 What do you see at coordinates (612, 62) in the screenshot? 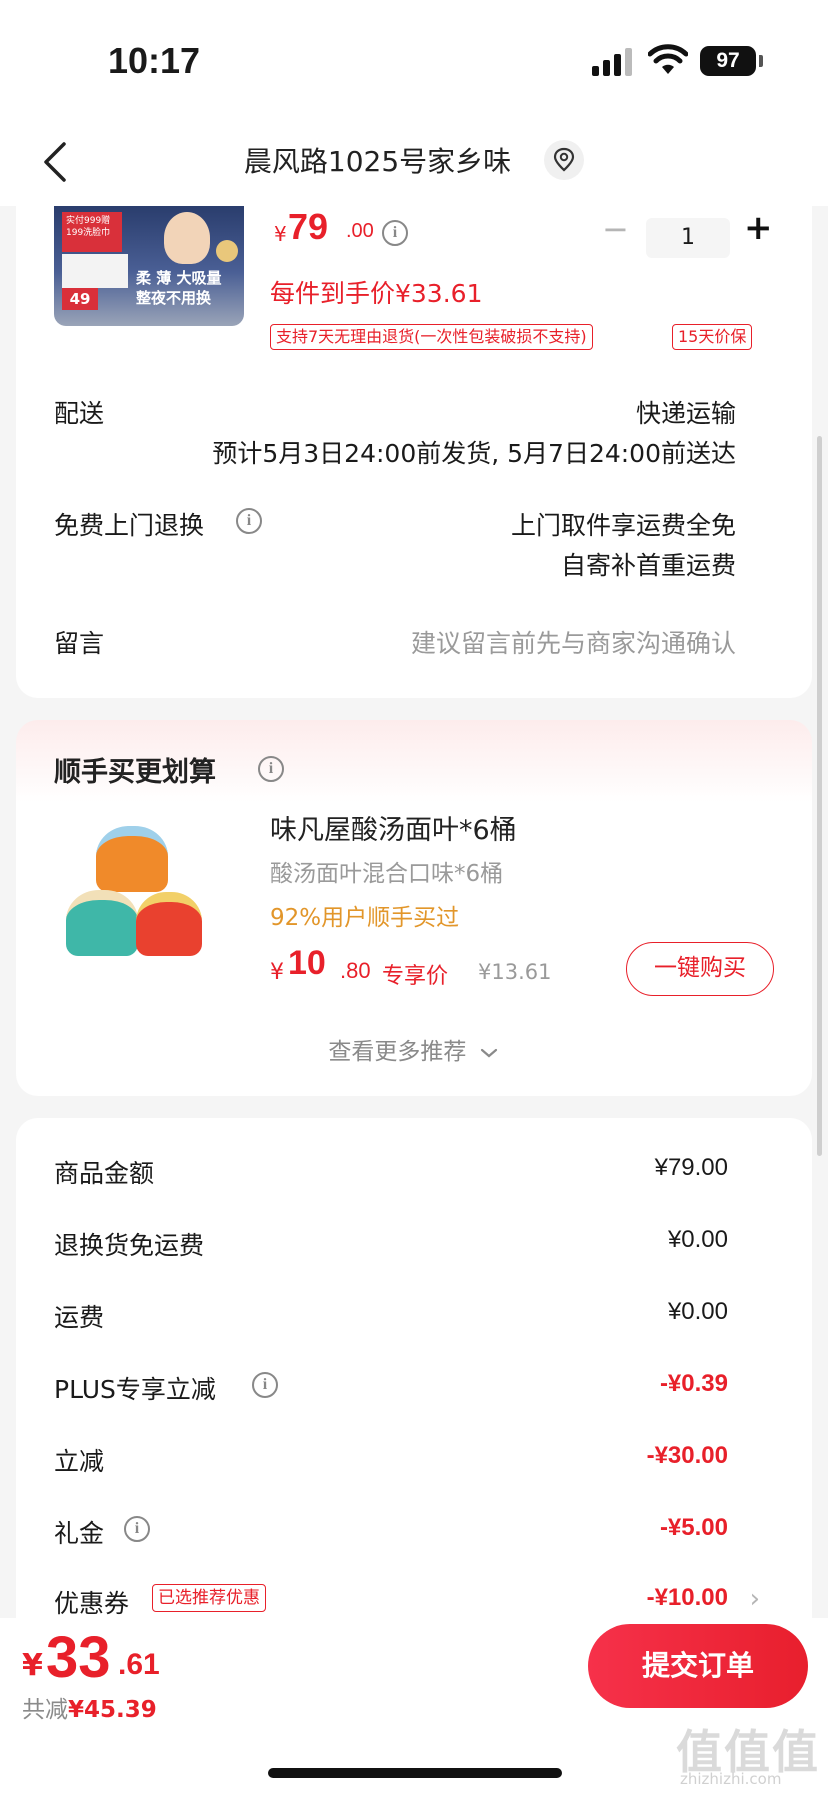
I see `cellular-signal-icon` at bounding box center [612, 62].